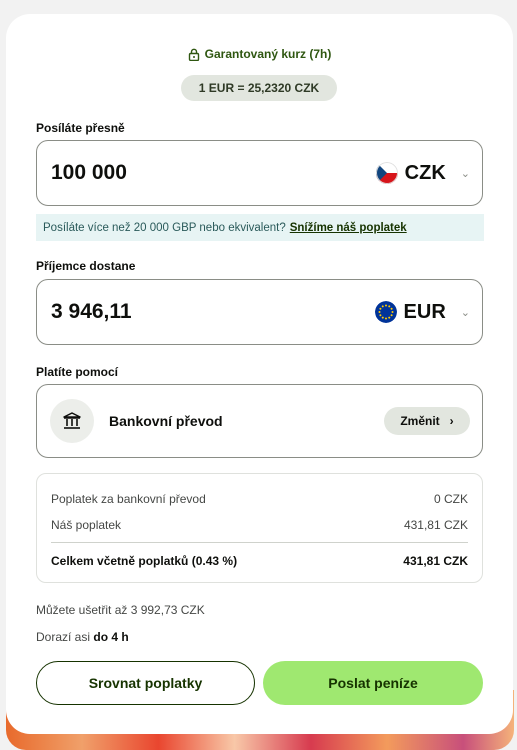 The image size is (517, 750). I want to click on exchange-rate-badge: 1 EUR = 25,2320 CZK, so click(259, 88).